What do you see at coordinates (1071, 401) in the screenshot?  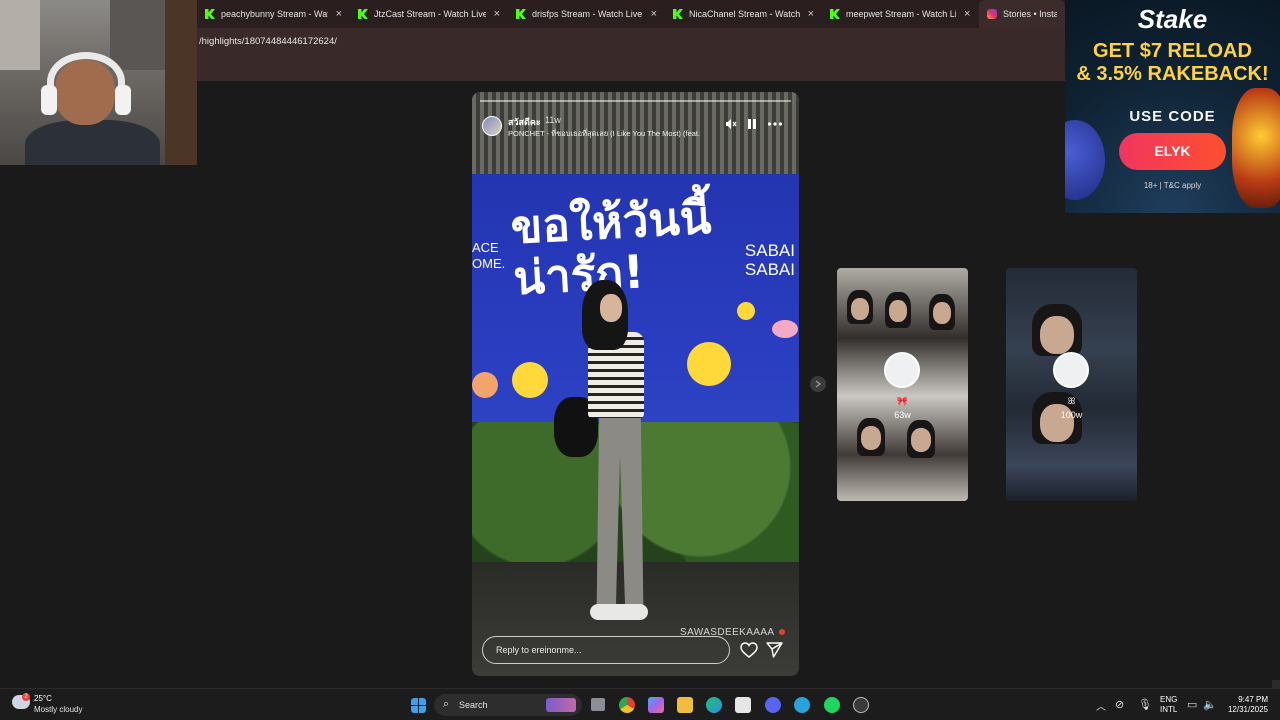 I see `highlight-title: ꕥ` at bounding box center [1071, 401].